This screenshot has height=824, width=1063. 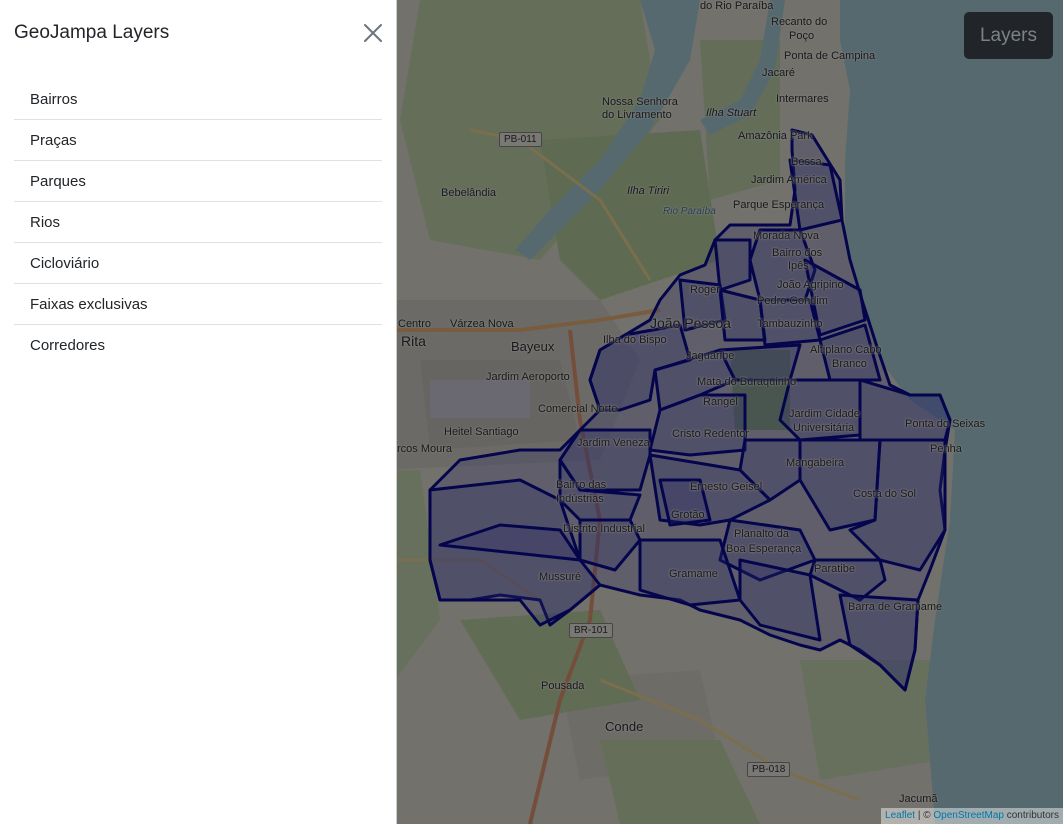 I want to click on place-label: Heitel Santiago, so click(x=481, y=432).